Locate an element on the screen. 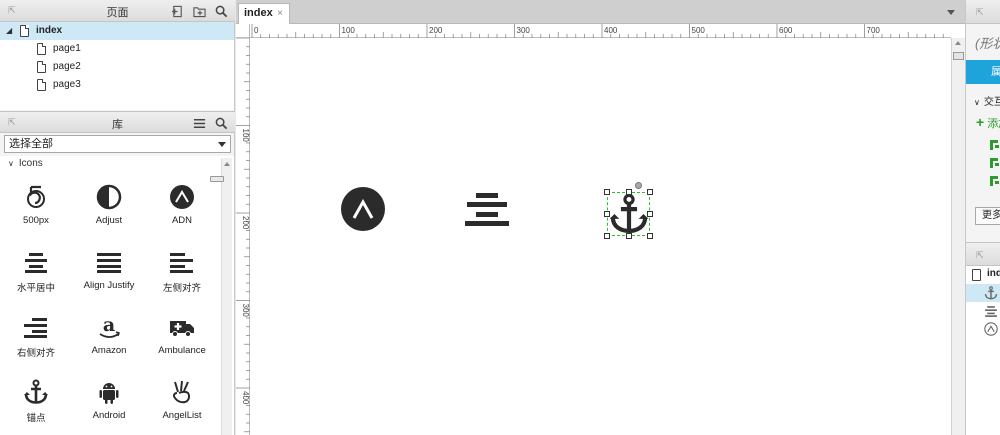 Image resolution: width=1000 pixels, height=435 pixels. android-icon is located at coordinates (109, 393).